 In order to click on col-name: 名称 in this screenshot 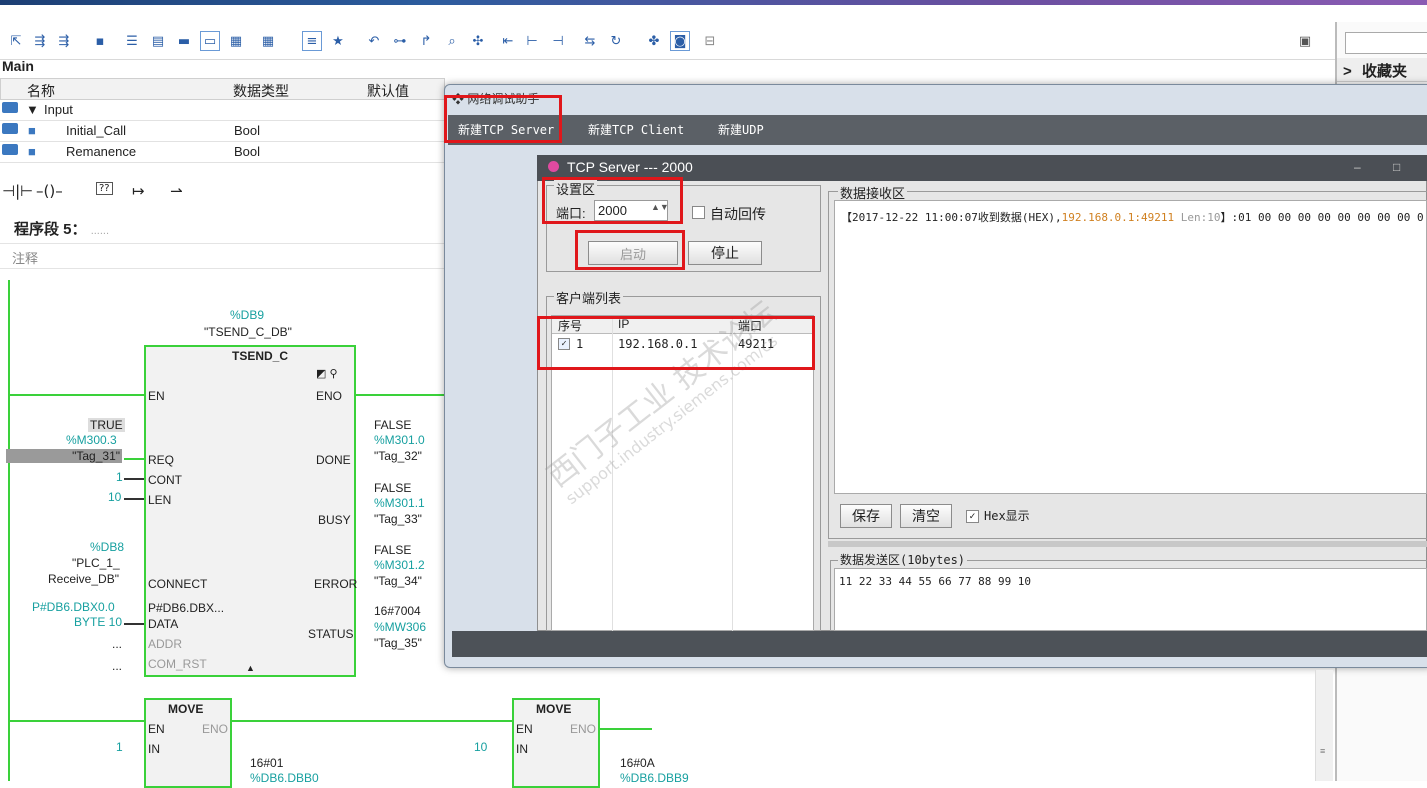, I will do `click(41, 91)`.